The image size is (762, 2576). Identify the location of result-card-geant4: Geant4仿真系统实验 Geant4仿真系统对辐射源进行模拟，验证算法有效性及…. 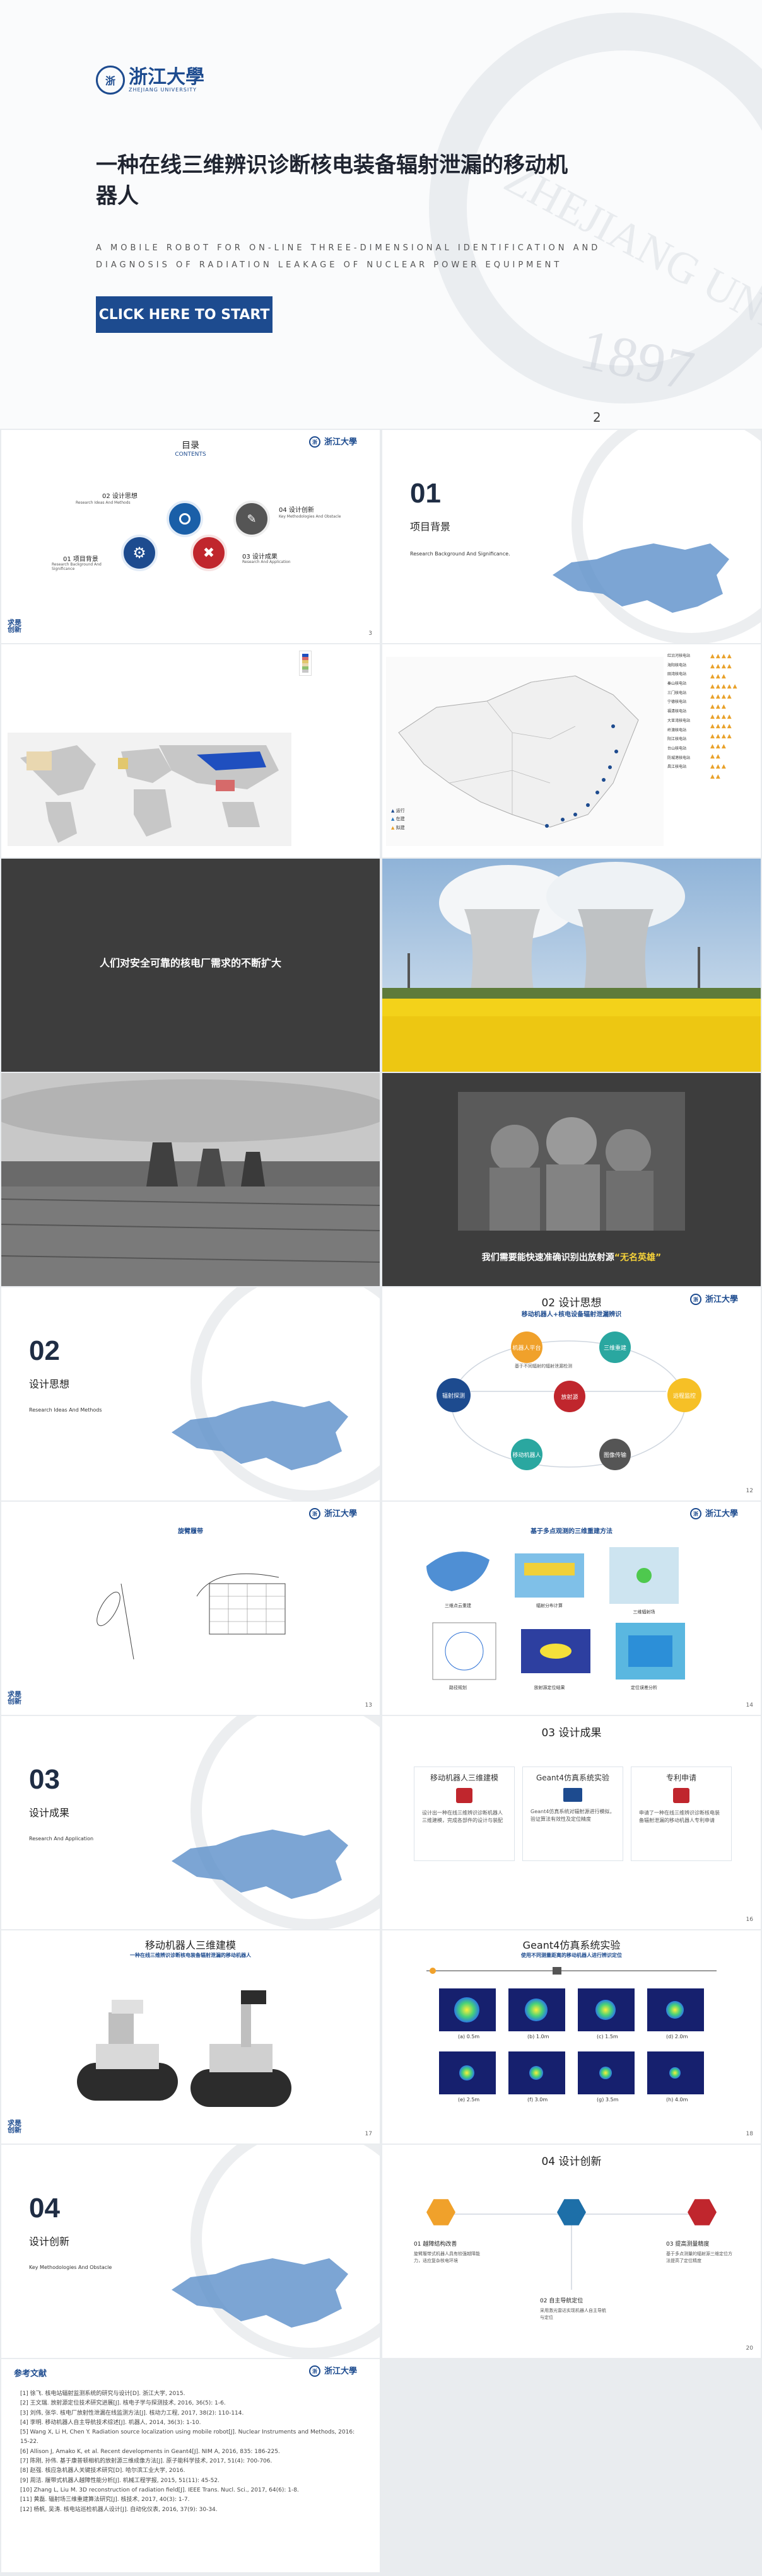
(572, 1814).